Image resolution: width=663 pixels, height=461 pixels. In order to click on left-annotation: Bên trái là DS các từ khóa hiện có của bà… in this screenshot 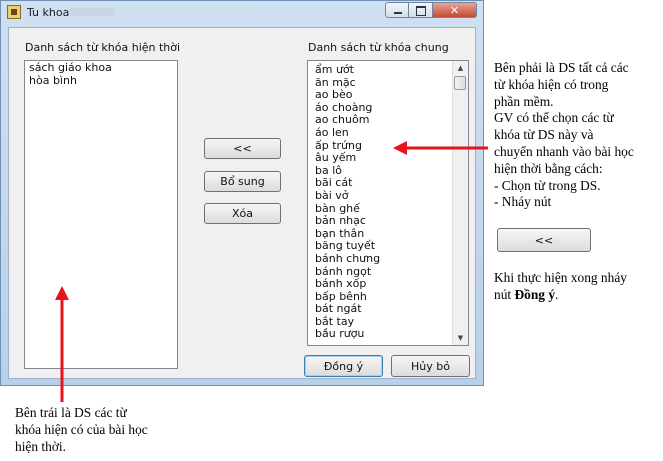, I will do `click(81, 430)`.